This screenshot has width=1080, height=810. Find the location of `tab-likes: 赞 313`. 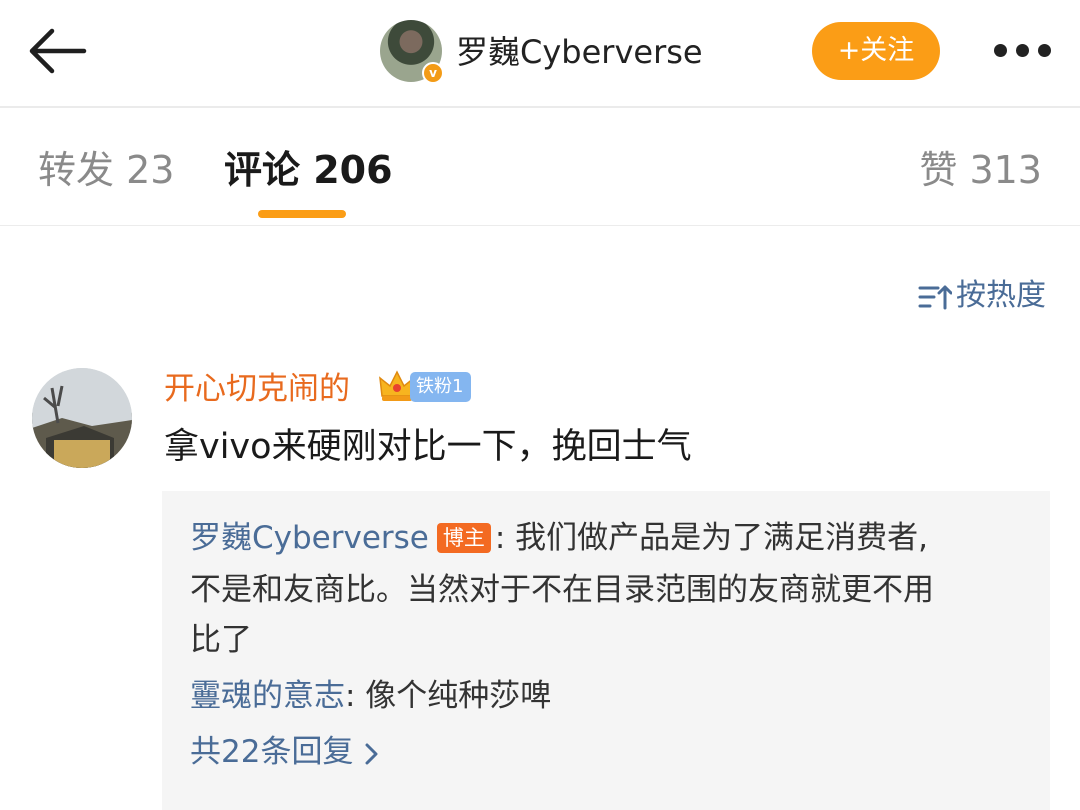

tab-likes: 赞 313 is located at coordinates (980, 170).